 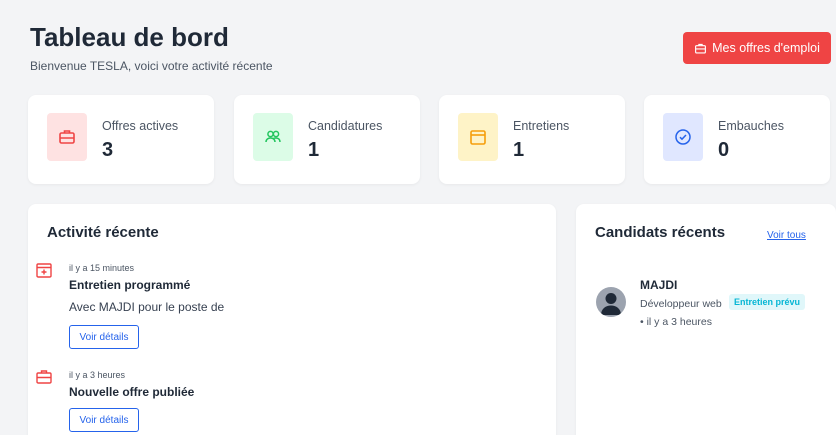 I want to click on avatar, so click(x=611, y=302).